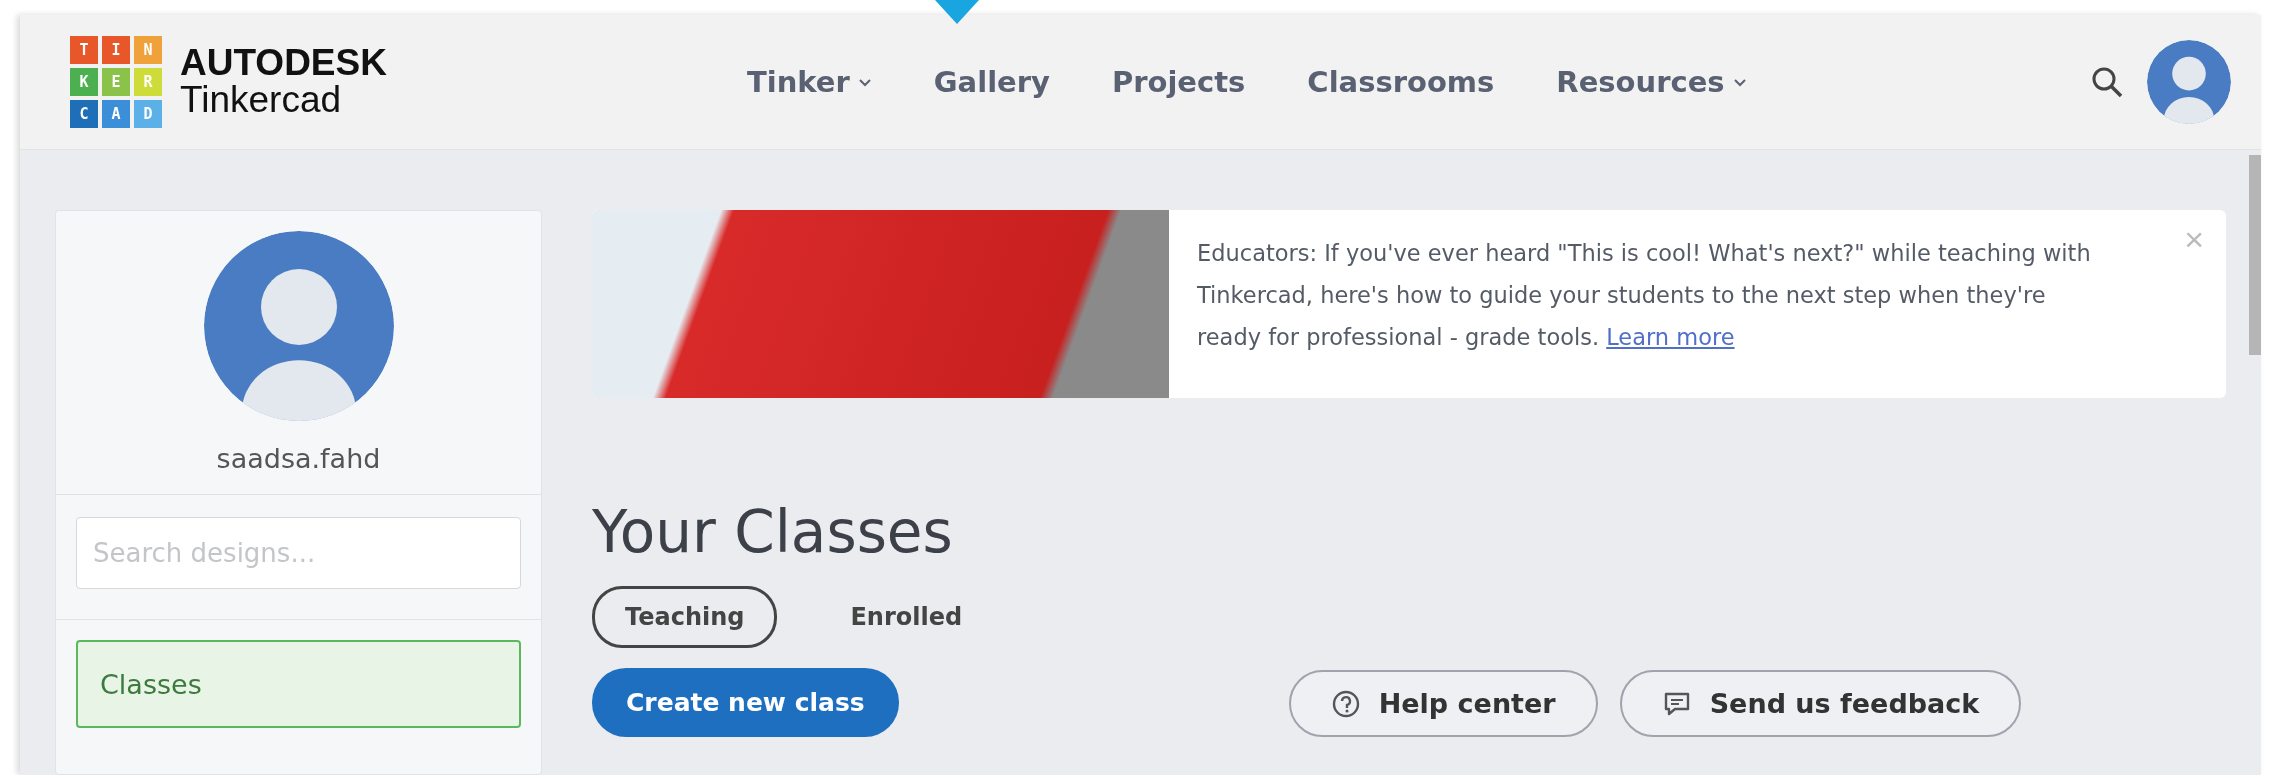  What do you see at coordinates (685, 617) in the screenshot?
I see `tab: Teaching` at bounding box center [685, 617].